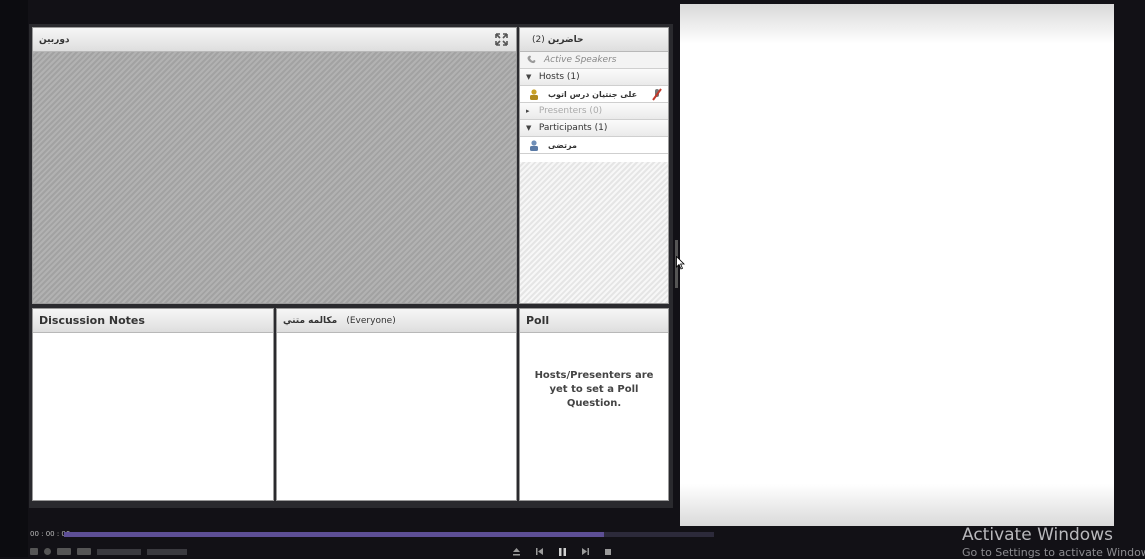 Image resolution: width=1145 pixels, height=559 pixels. Describe the element at coordinates (1053, 552) in the screenshot. I see `activate-windows-subtitle: Go to Settings to activate Windows.` at that location.